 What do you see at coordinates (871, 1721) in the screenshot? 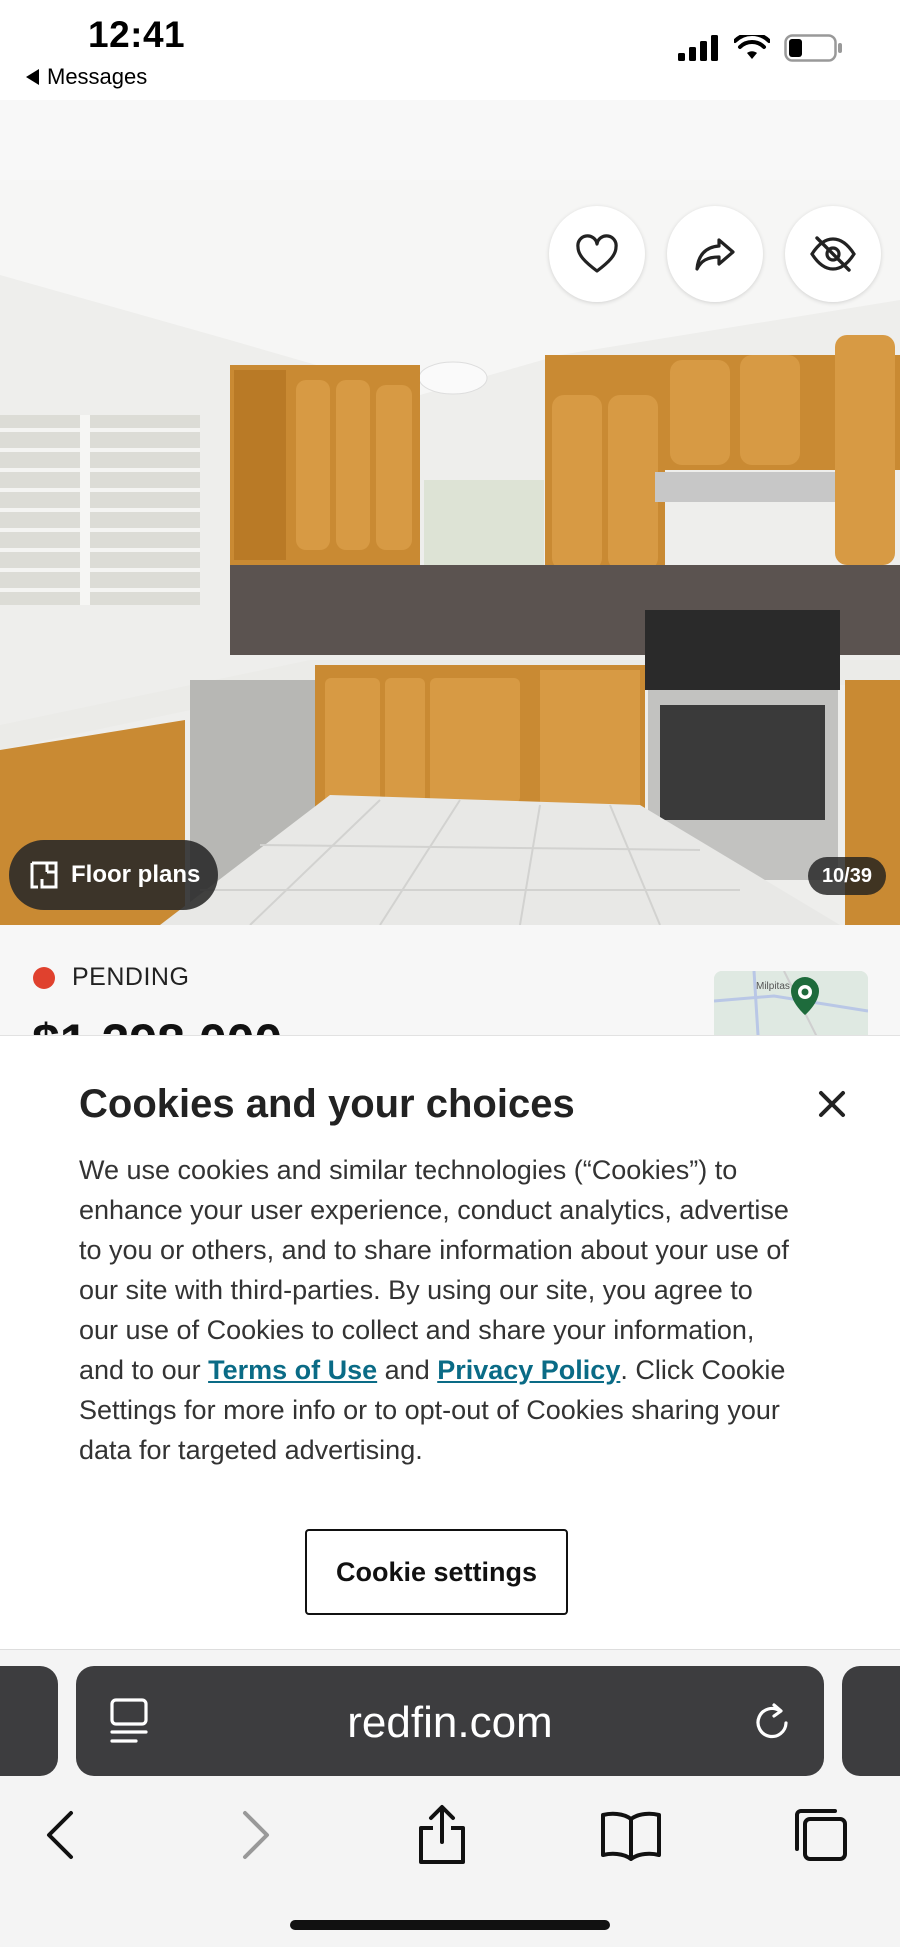
I see `next-tab-edge` at bounding box center [871, 1721].